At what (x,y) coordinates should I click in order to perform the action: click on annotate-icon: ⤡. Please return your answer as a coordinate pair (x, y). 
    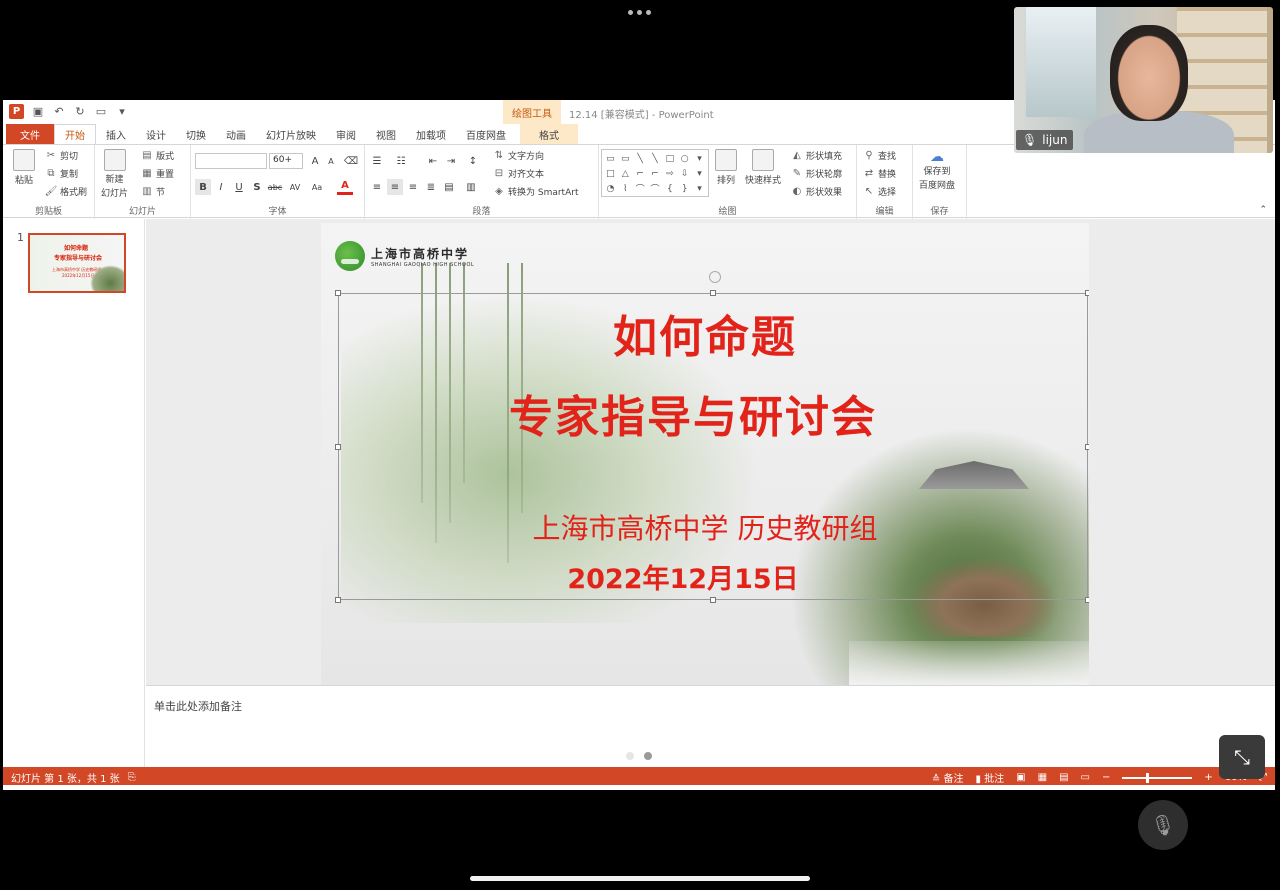
    Looking at the image, I should click on (1242, 757).